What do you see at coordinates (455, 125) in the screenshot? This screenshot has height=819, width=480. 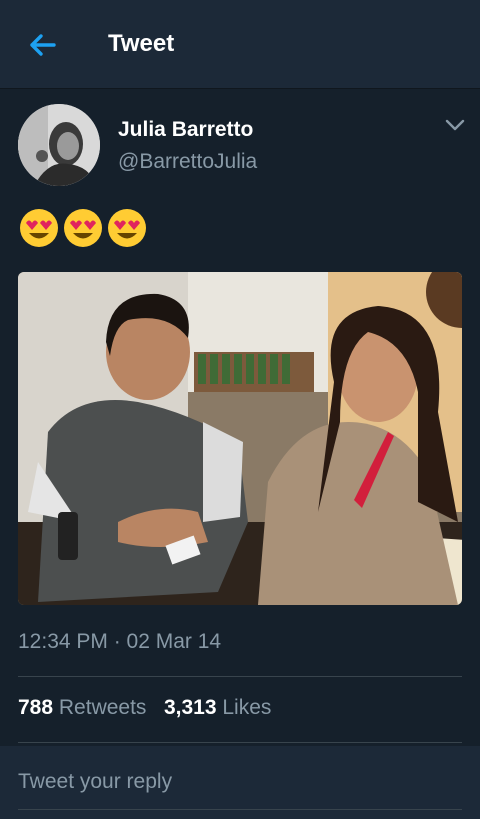 I see `chevron-down-icon` at bounding box center [455, 125].